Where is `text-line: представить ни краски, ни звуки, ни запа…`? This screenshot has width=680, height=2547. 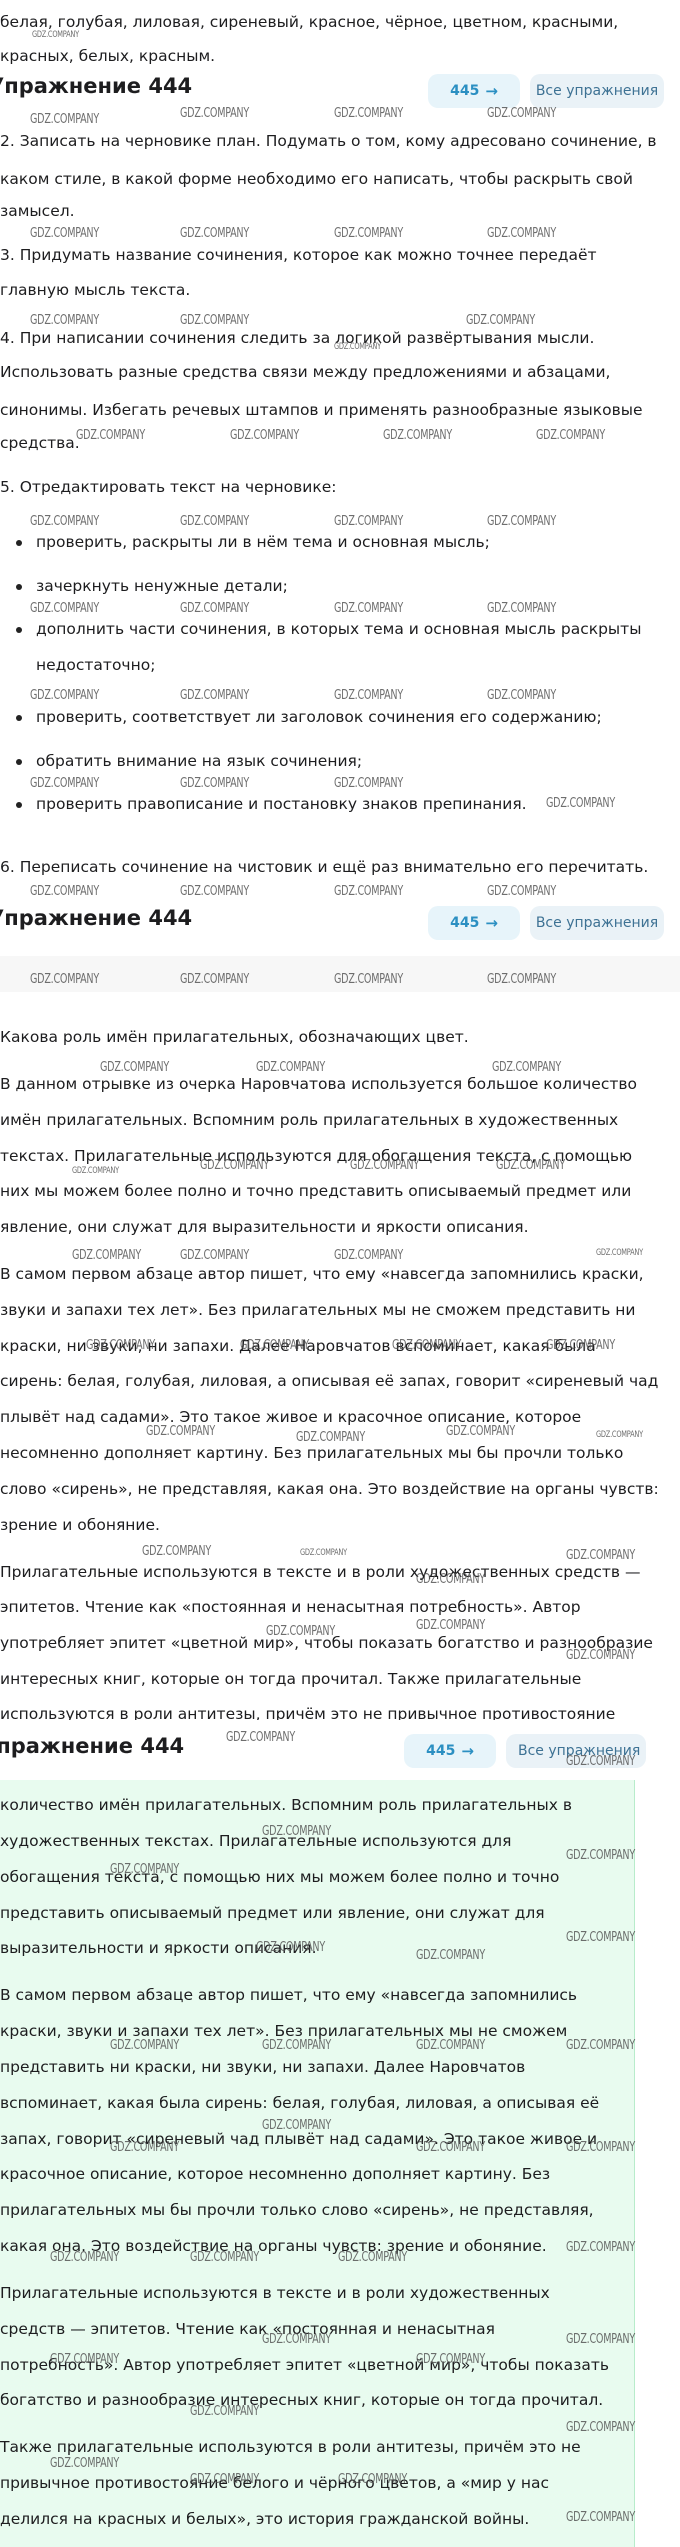 text-line: представить ни краски, ни звуки, ни запа… is located at coordinates (263, 2067).